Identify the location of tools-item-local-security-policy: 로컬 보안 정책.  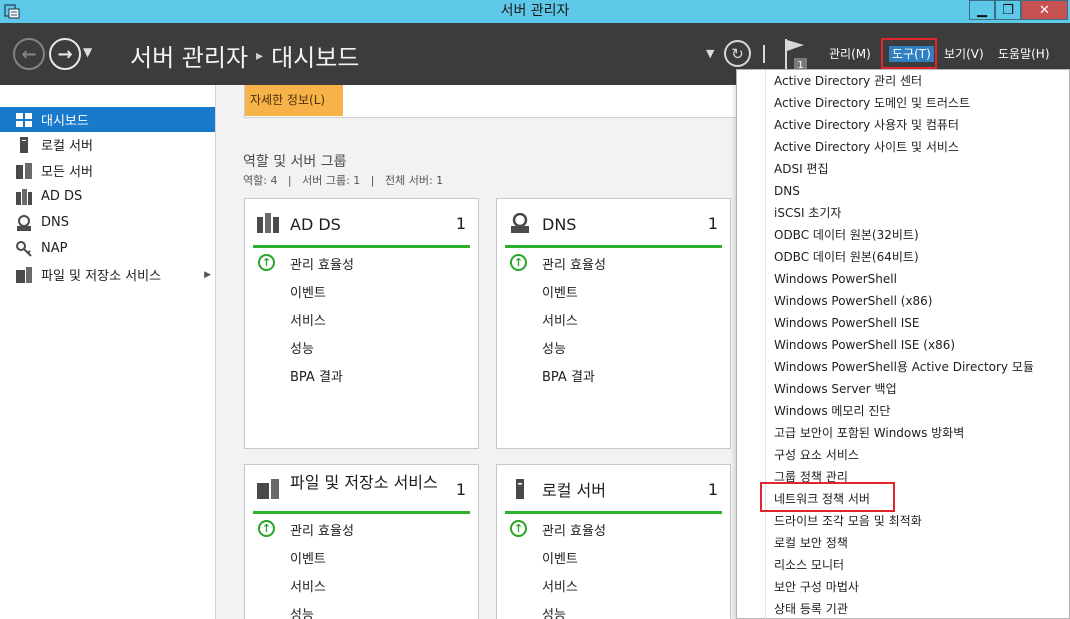
(811, 543).